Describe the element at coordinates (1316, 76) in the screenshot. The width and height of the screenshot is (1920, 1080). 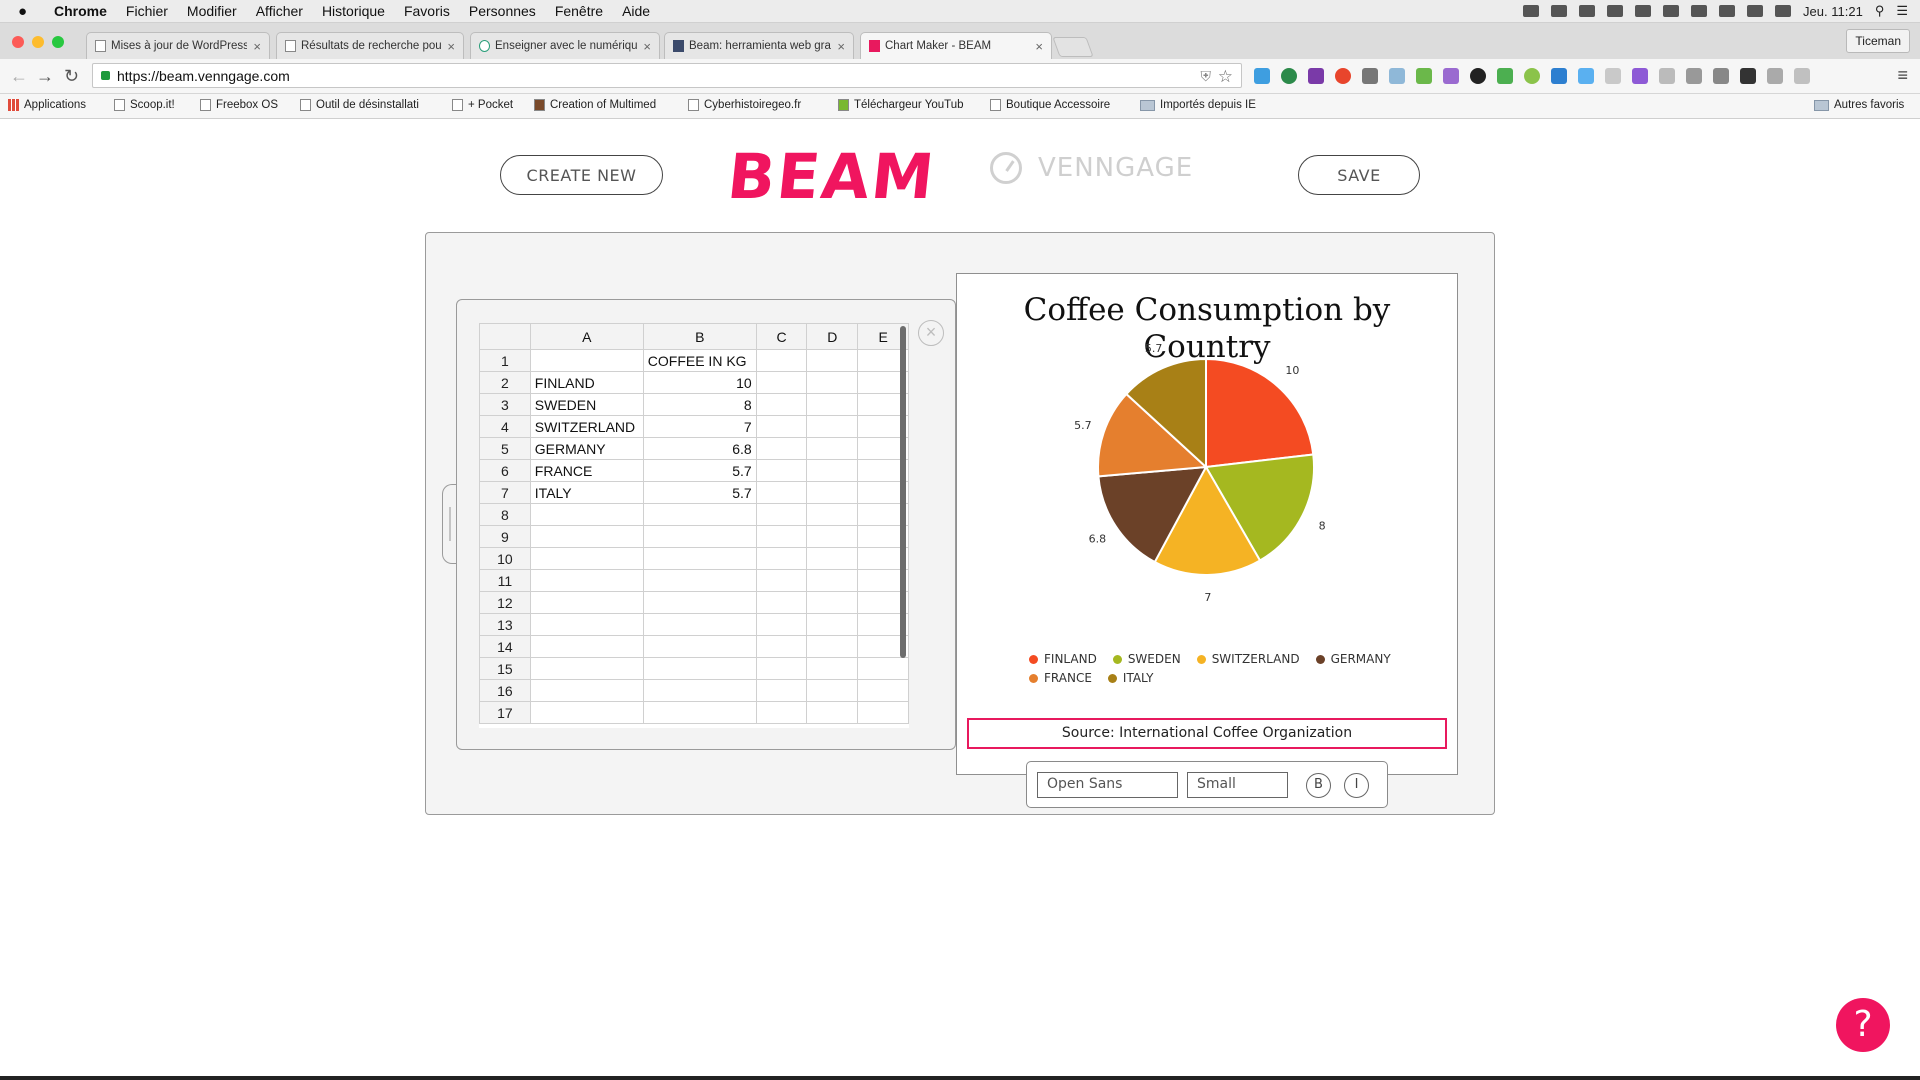
I see `onenote-icon` at that location.